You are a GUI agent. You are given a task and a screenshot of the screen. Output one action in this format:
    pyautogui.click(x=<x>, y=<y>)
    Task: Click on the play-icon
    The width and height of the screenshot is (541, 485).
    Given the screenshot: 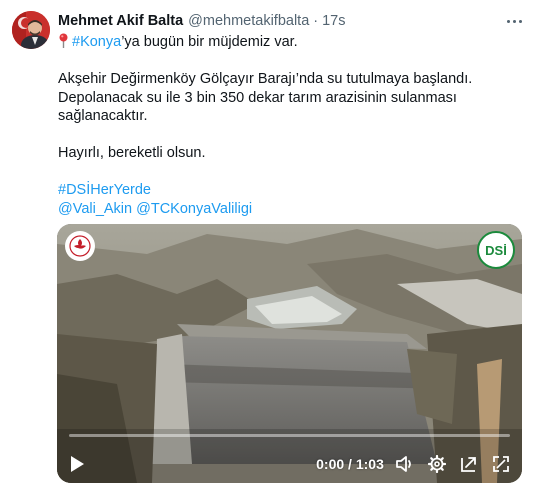 What is the action you would take?
    pyautogui.click(x=77, y=464)
    